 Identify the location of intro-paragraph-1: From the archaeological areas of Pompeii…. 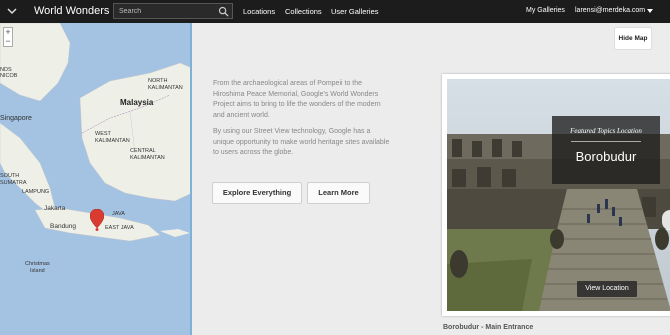
(297, 99).